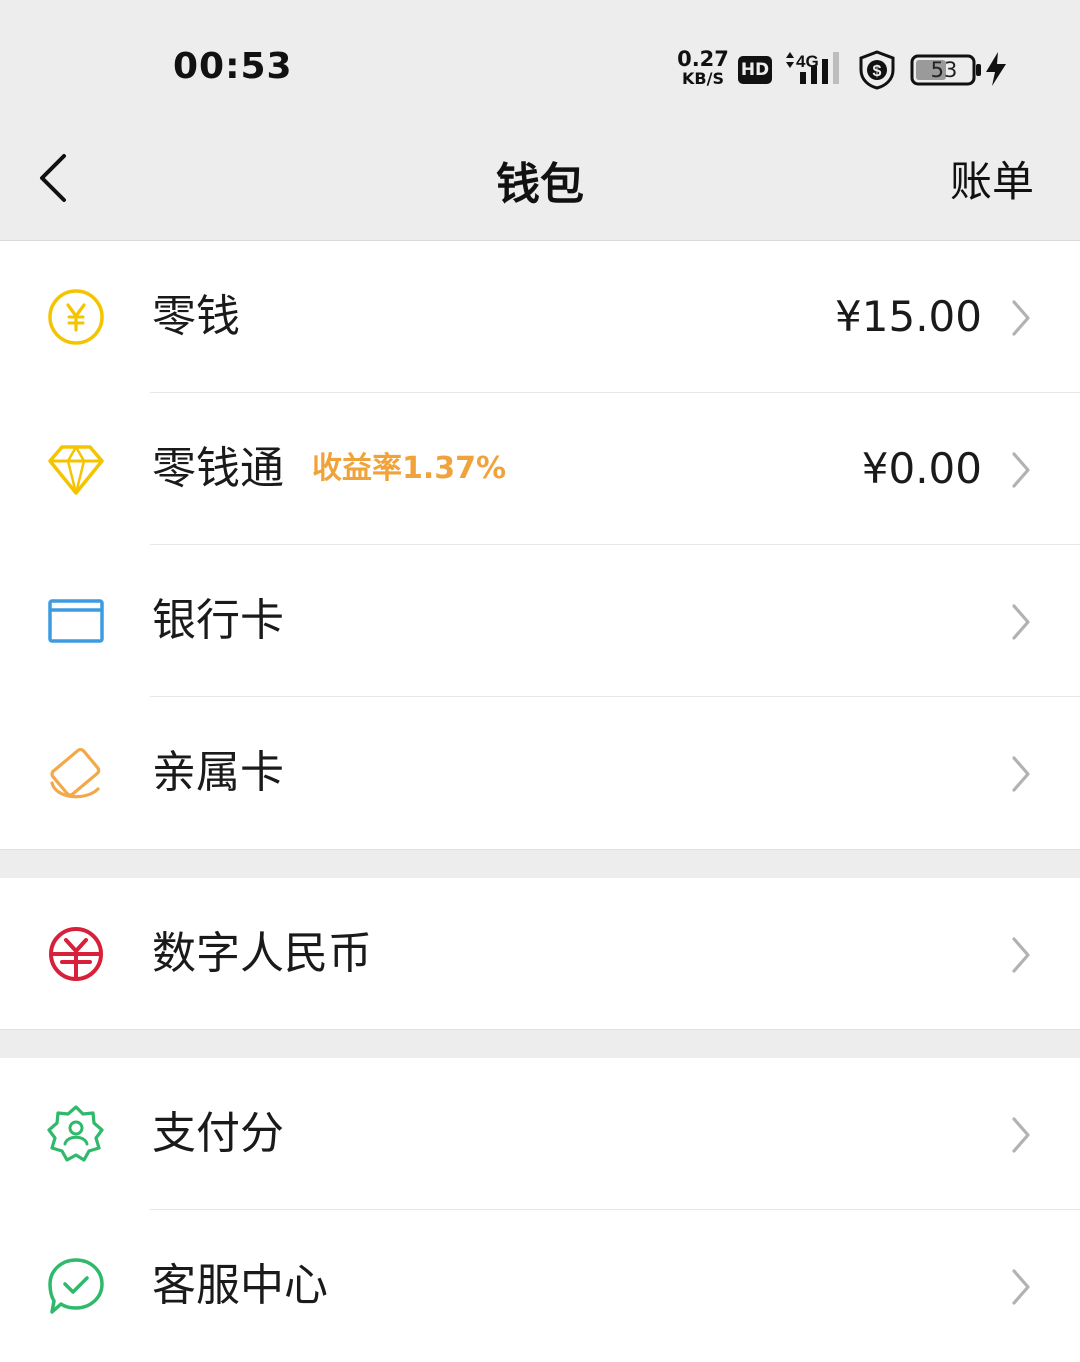 This screenshot has height=1362, width=1080. I want to click on diamond-icon, so click(76, 470).